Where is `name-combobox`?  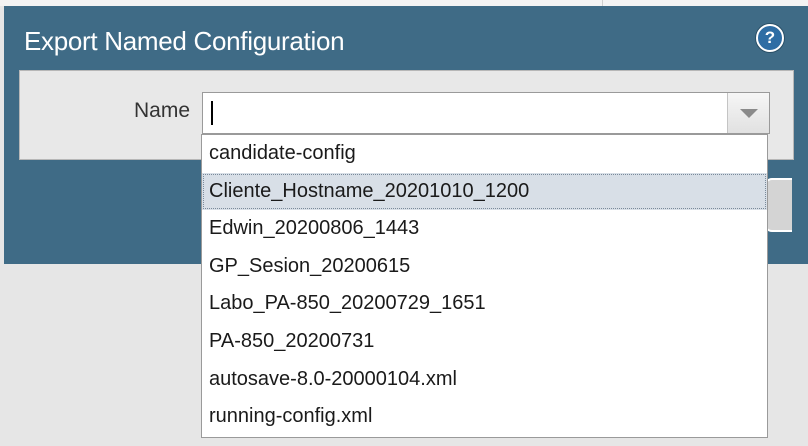
name-combobox is located at coordinates (486, 113).